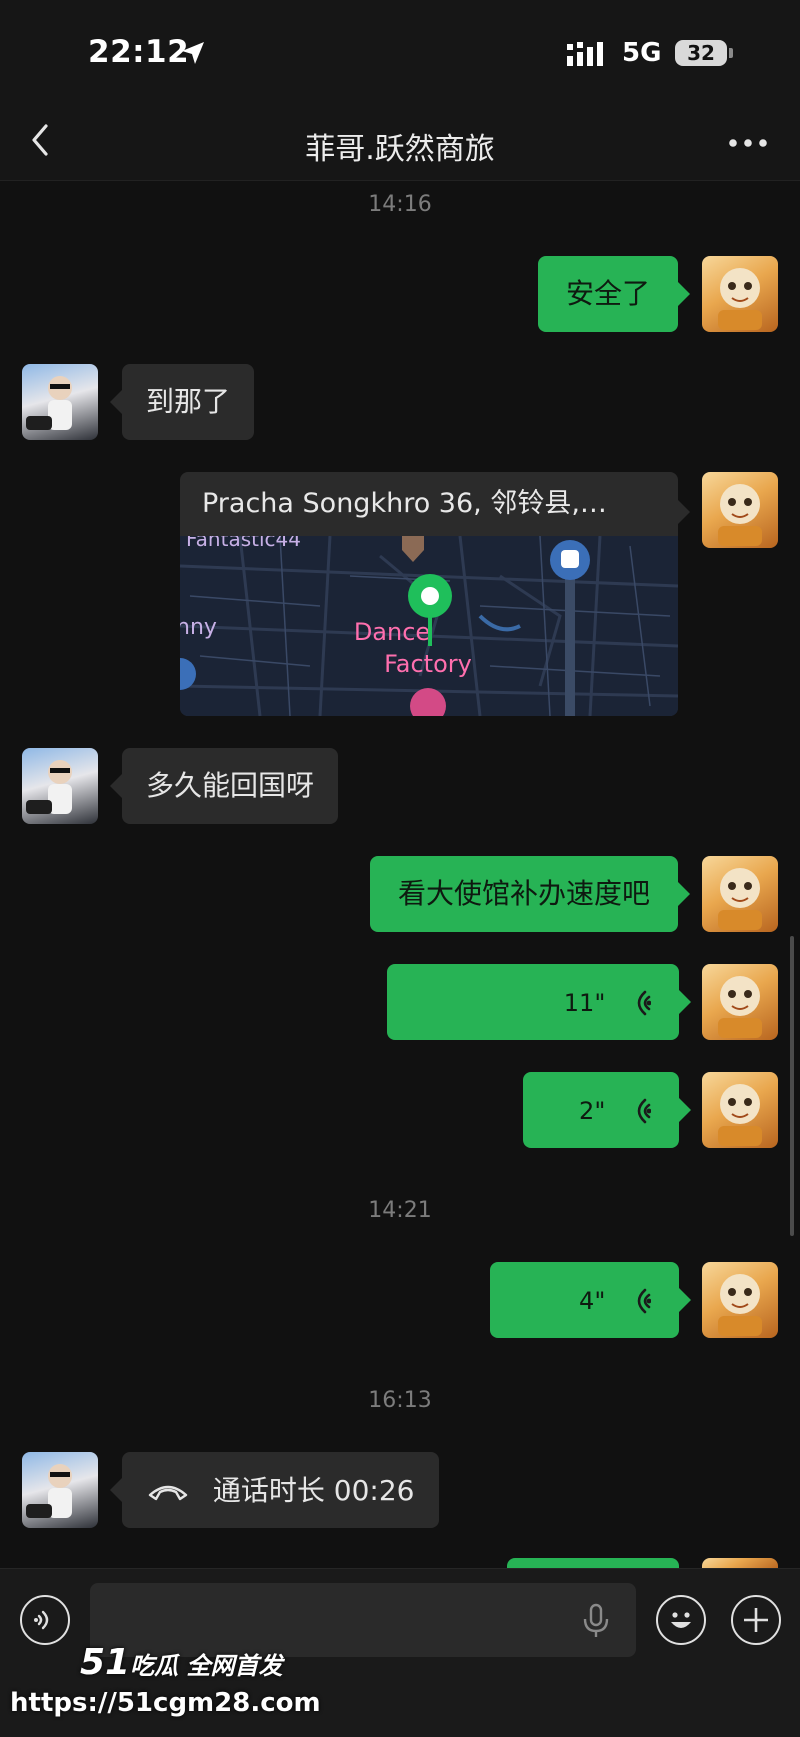 The width and height of the screenshot is (800, 1737). I want to click on status-bar: 22:12 5G 32, so click(400, 50).